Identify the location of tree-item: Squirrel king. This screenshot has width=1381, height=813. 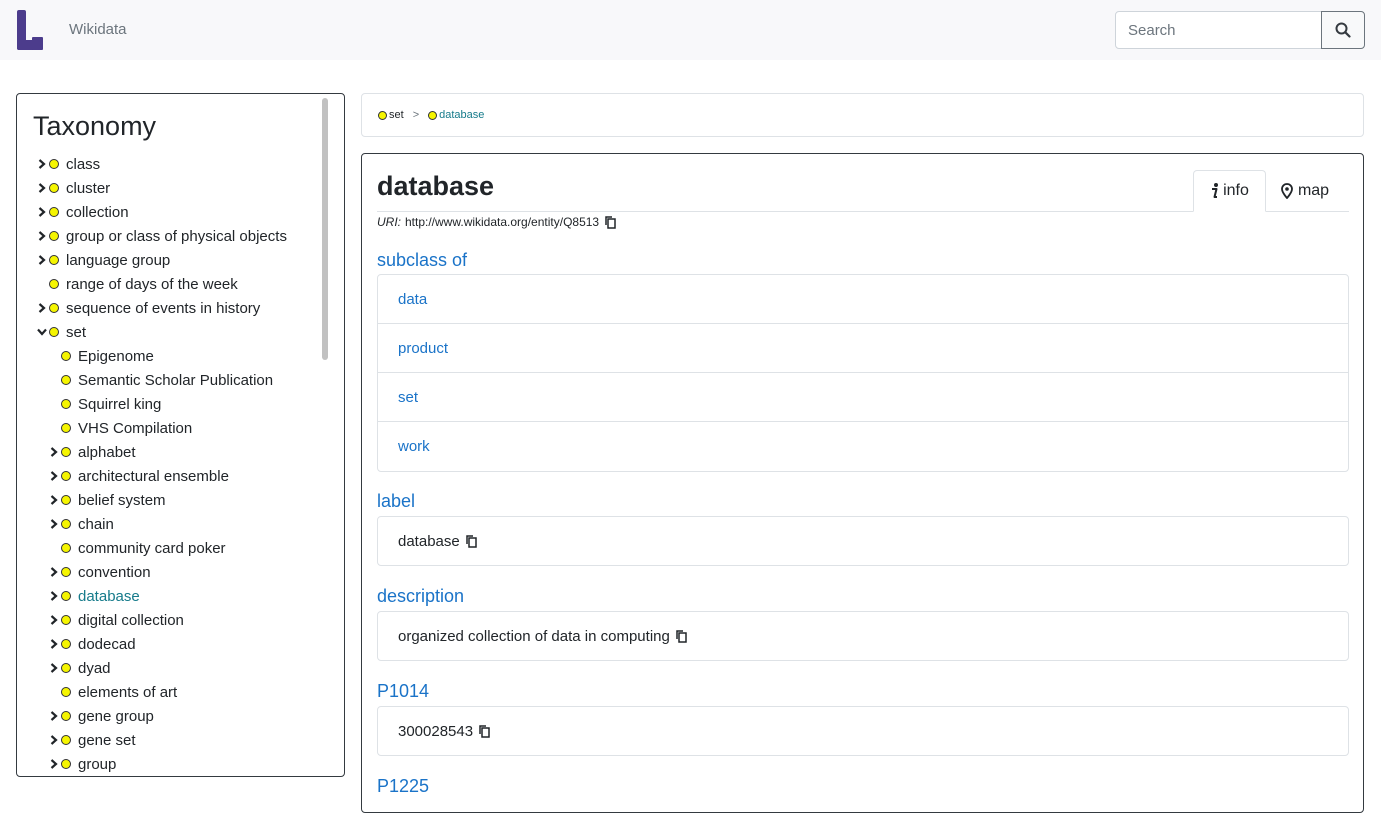
(167, 404).